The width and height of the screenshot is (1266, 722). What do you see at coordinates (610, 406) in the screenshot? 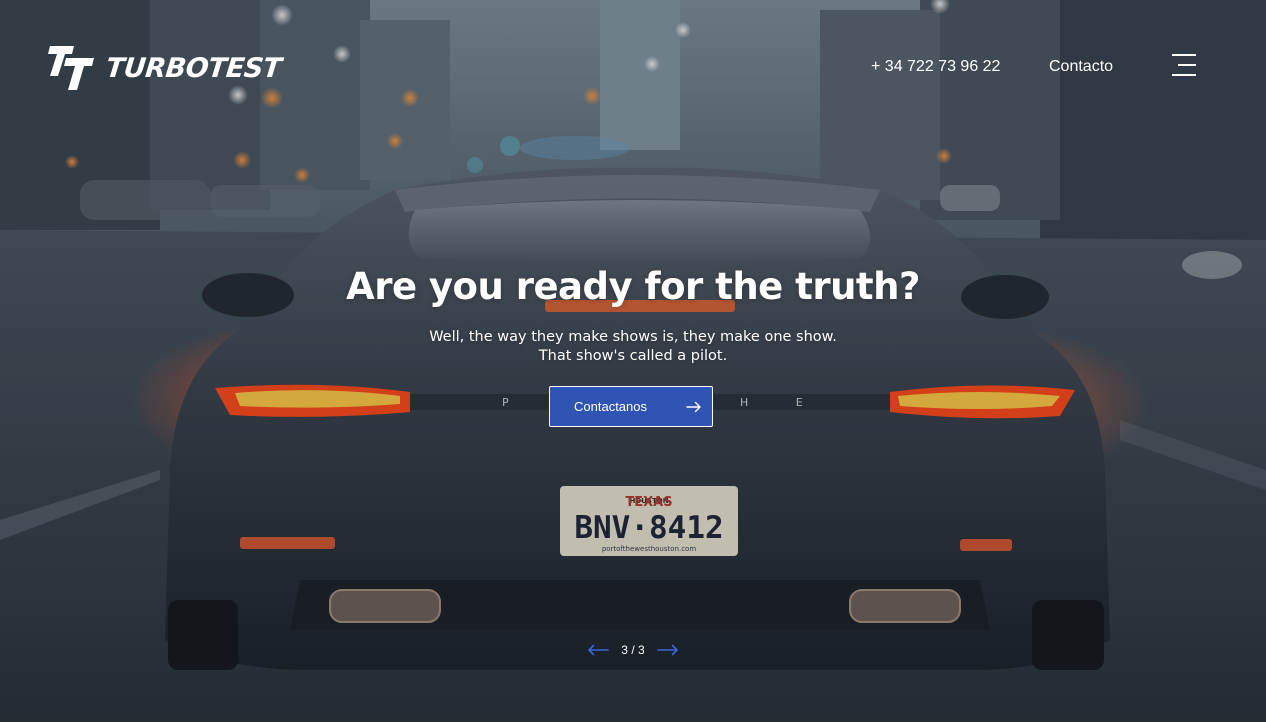
I see `cta-label: Contactanos` at bounding box center [610, 406].